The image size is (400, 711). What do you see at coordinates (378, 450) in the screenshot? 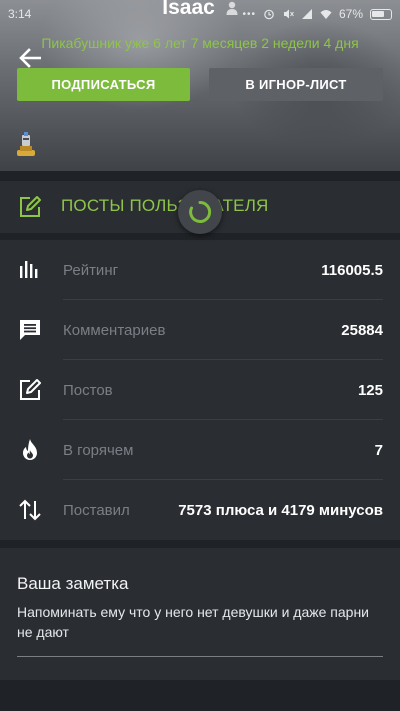
I see `stat-value: 7` at bounding box center [378, 450].